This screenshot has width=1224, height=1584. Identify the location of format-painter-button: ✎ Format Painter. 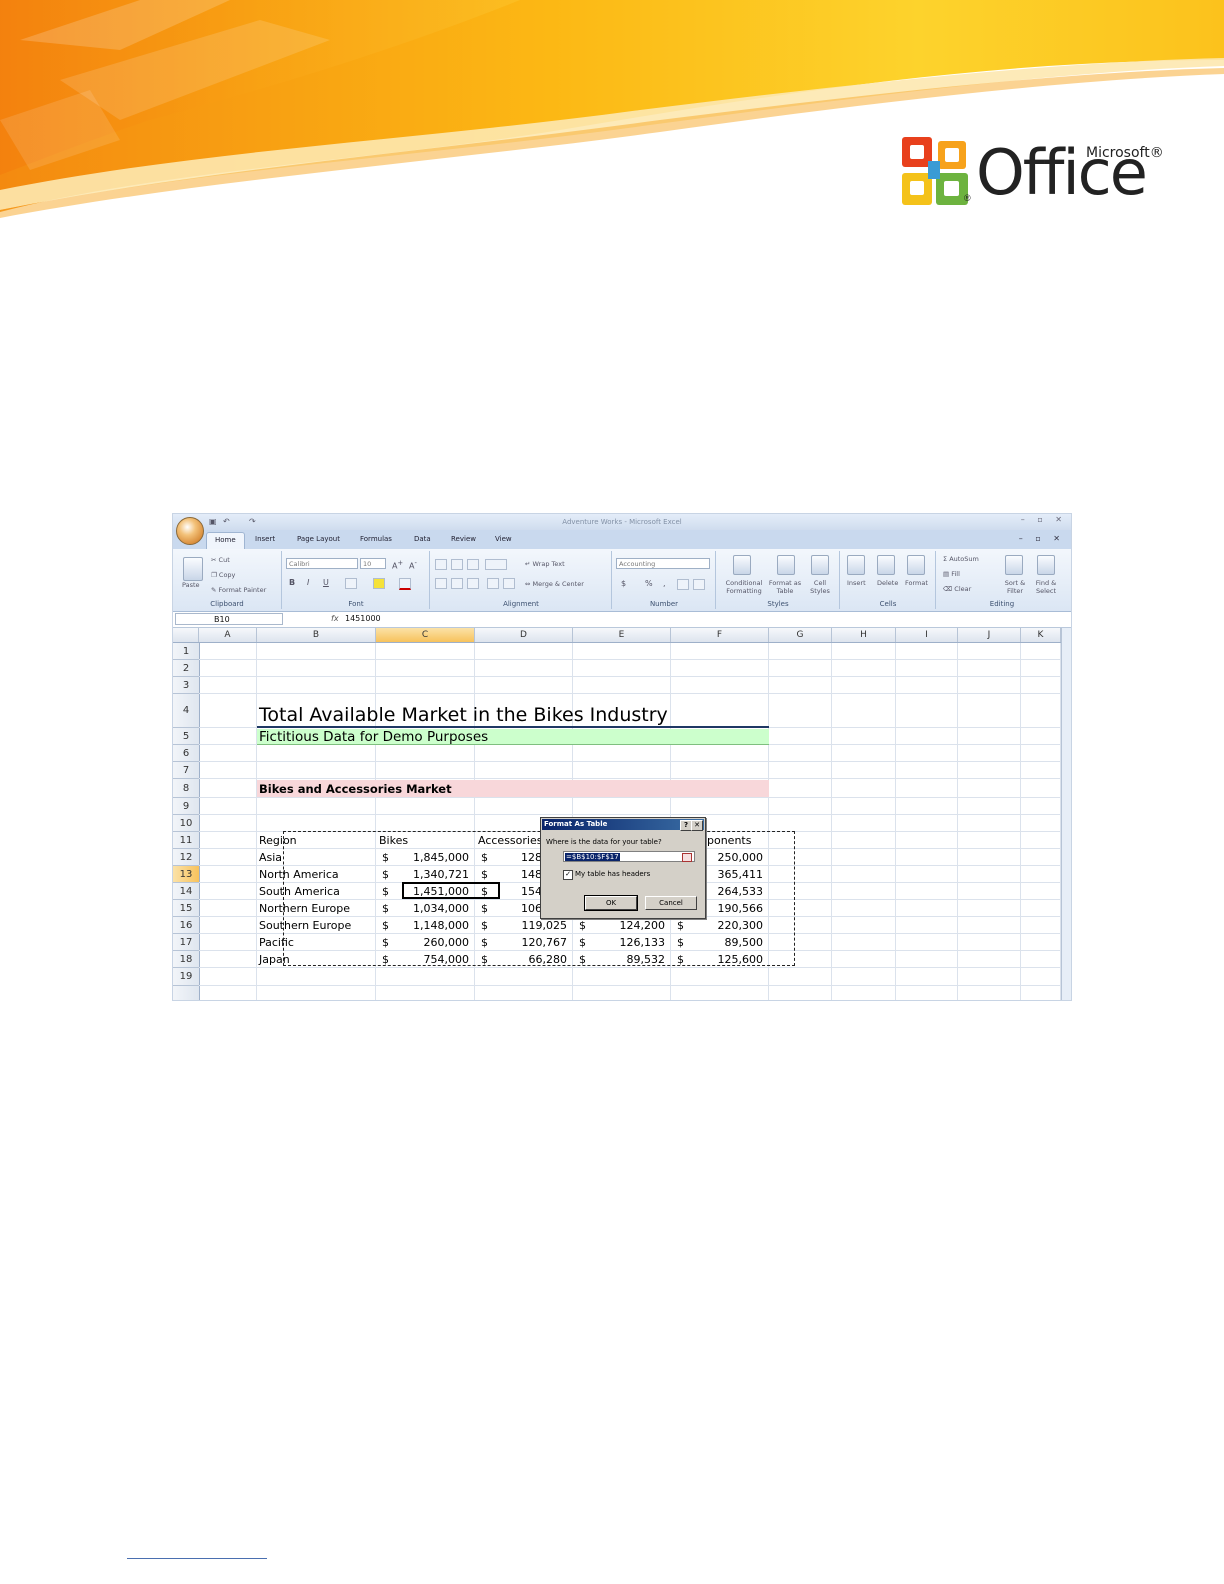
(238, 590).